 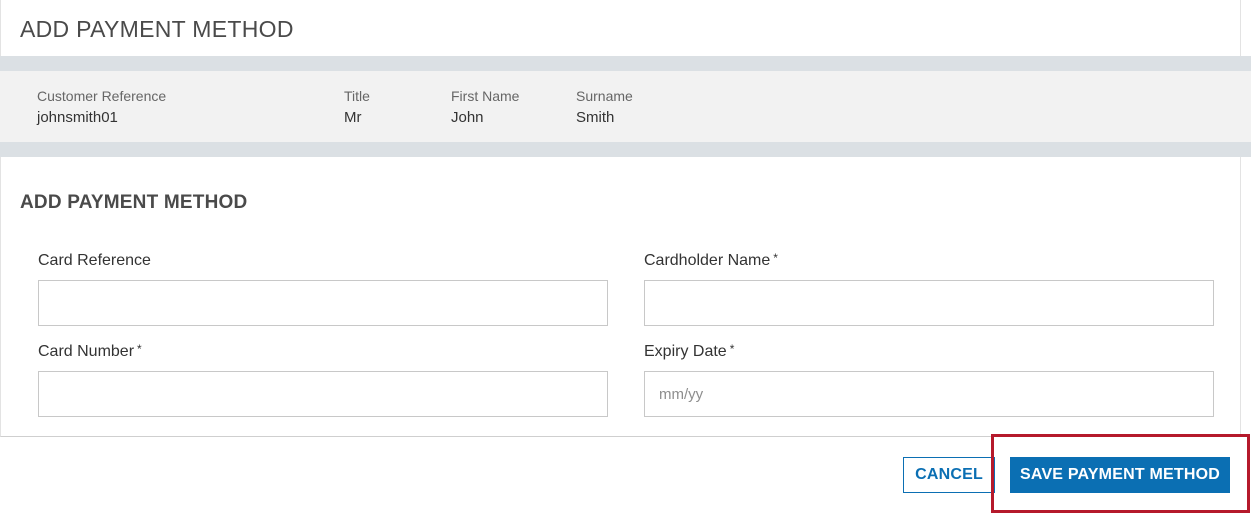 What do you see at coordinates (323, 394) in the screenshot?
I see `card-number-input` at bounding box center [323, 394].